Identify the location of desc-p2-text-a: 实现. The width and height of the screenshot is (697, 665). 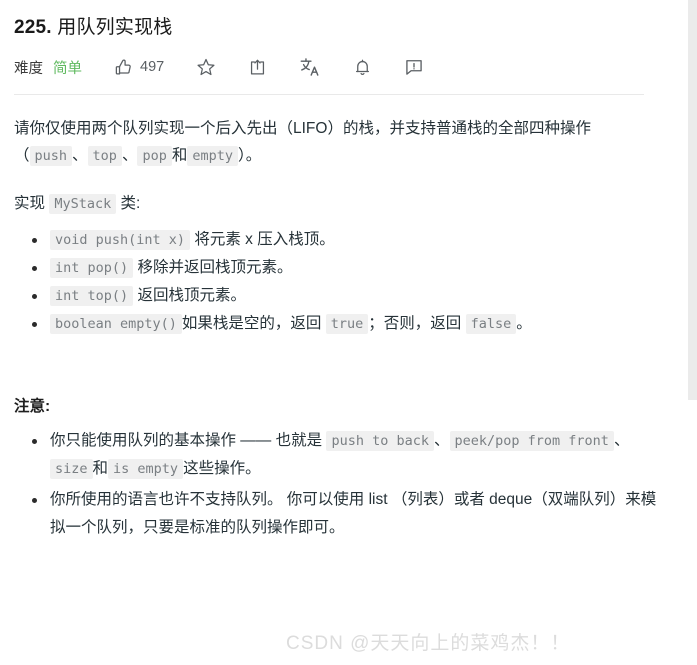
(30, 203).